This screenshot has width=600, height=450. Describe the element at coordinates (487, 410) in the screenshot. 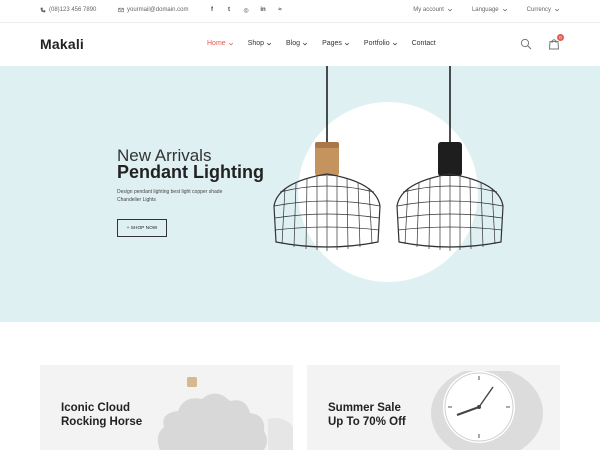

I see `clock-image` at that location.